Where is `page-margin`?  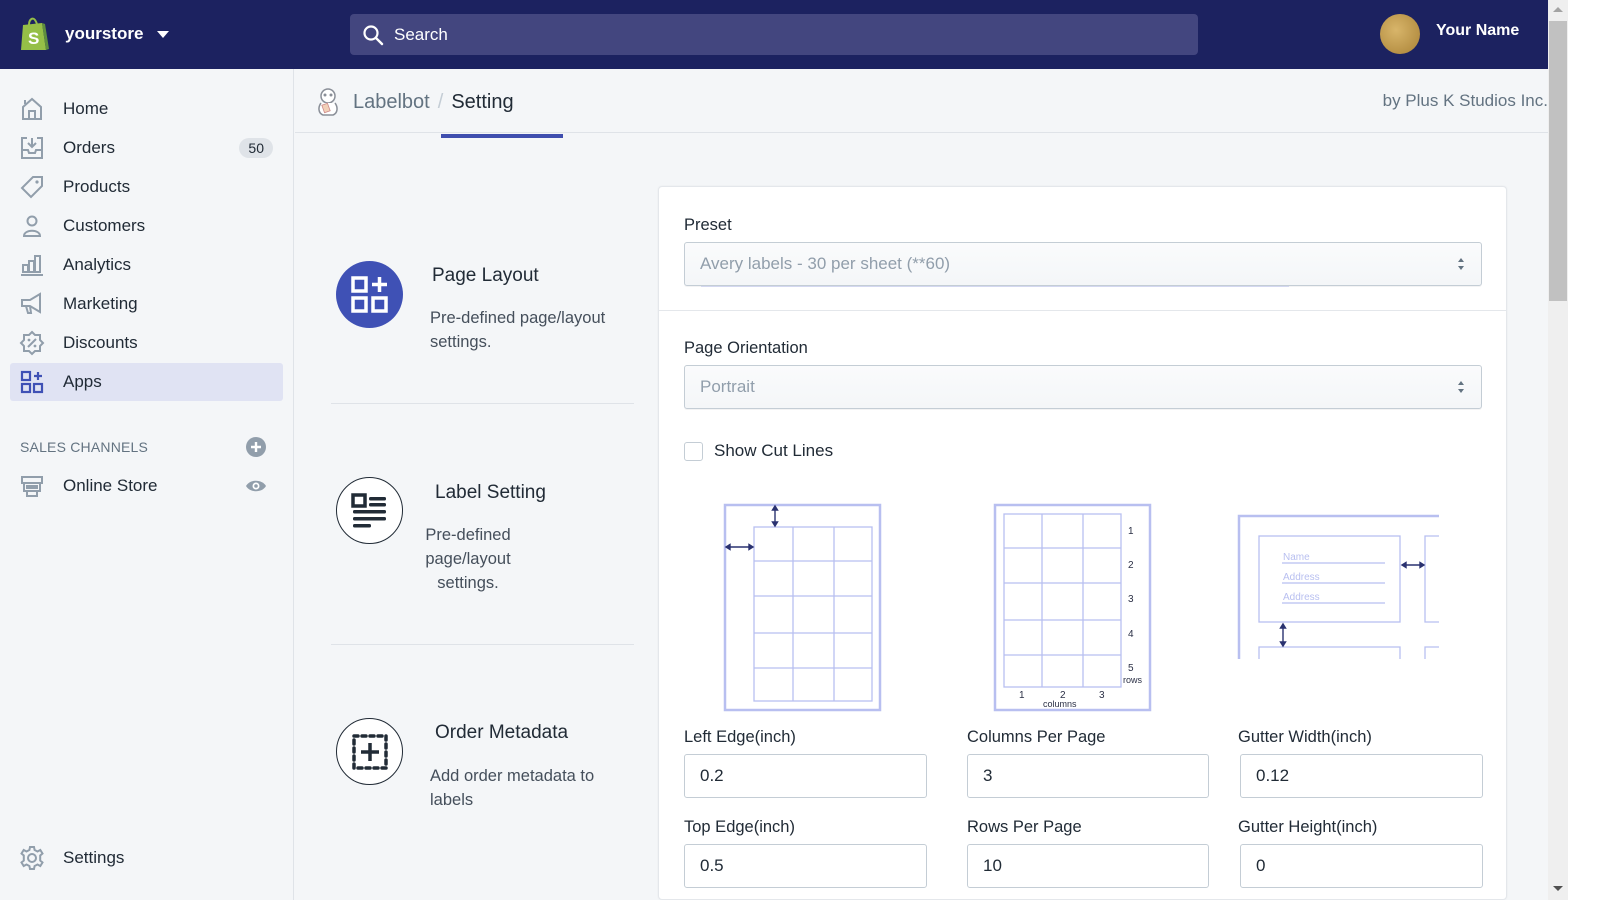 page-margin is located at coordinates (1584, 450).